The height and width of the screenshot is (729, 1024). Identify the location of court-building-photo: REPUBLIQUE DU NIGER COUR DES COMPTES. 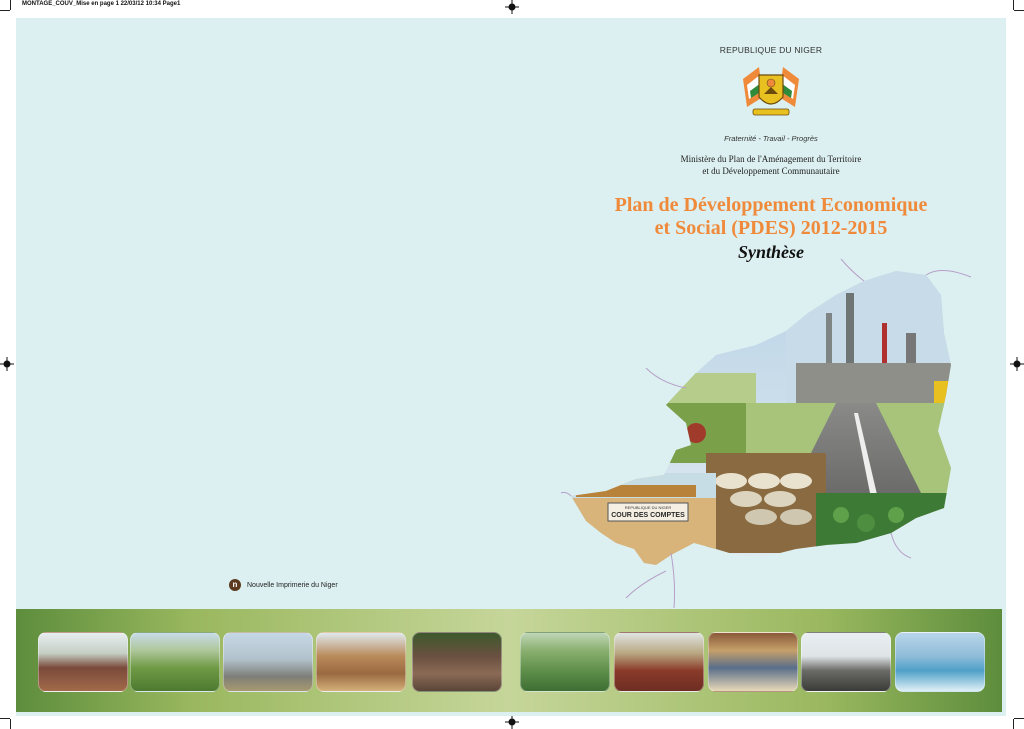
(643, 519).